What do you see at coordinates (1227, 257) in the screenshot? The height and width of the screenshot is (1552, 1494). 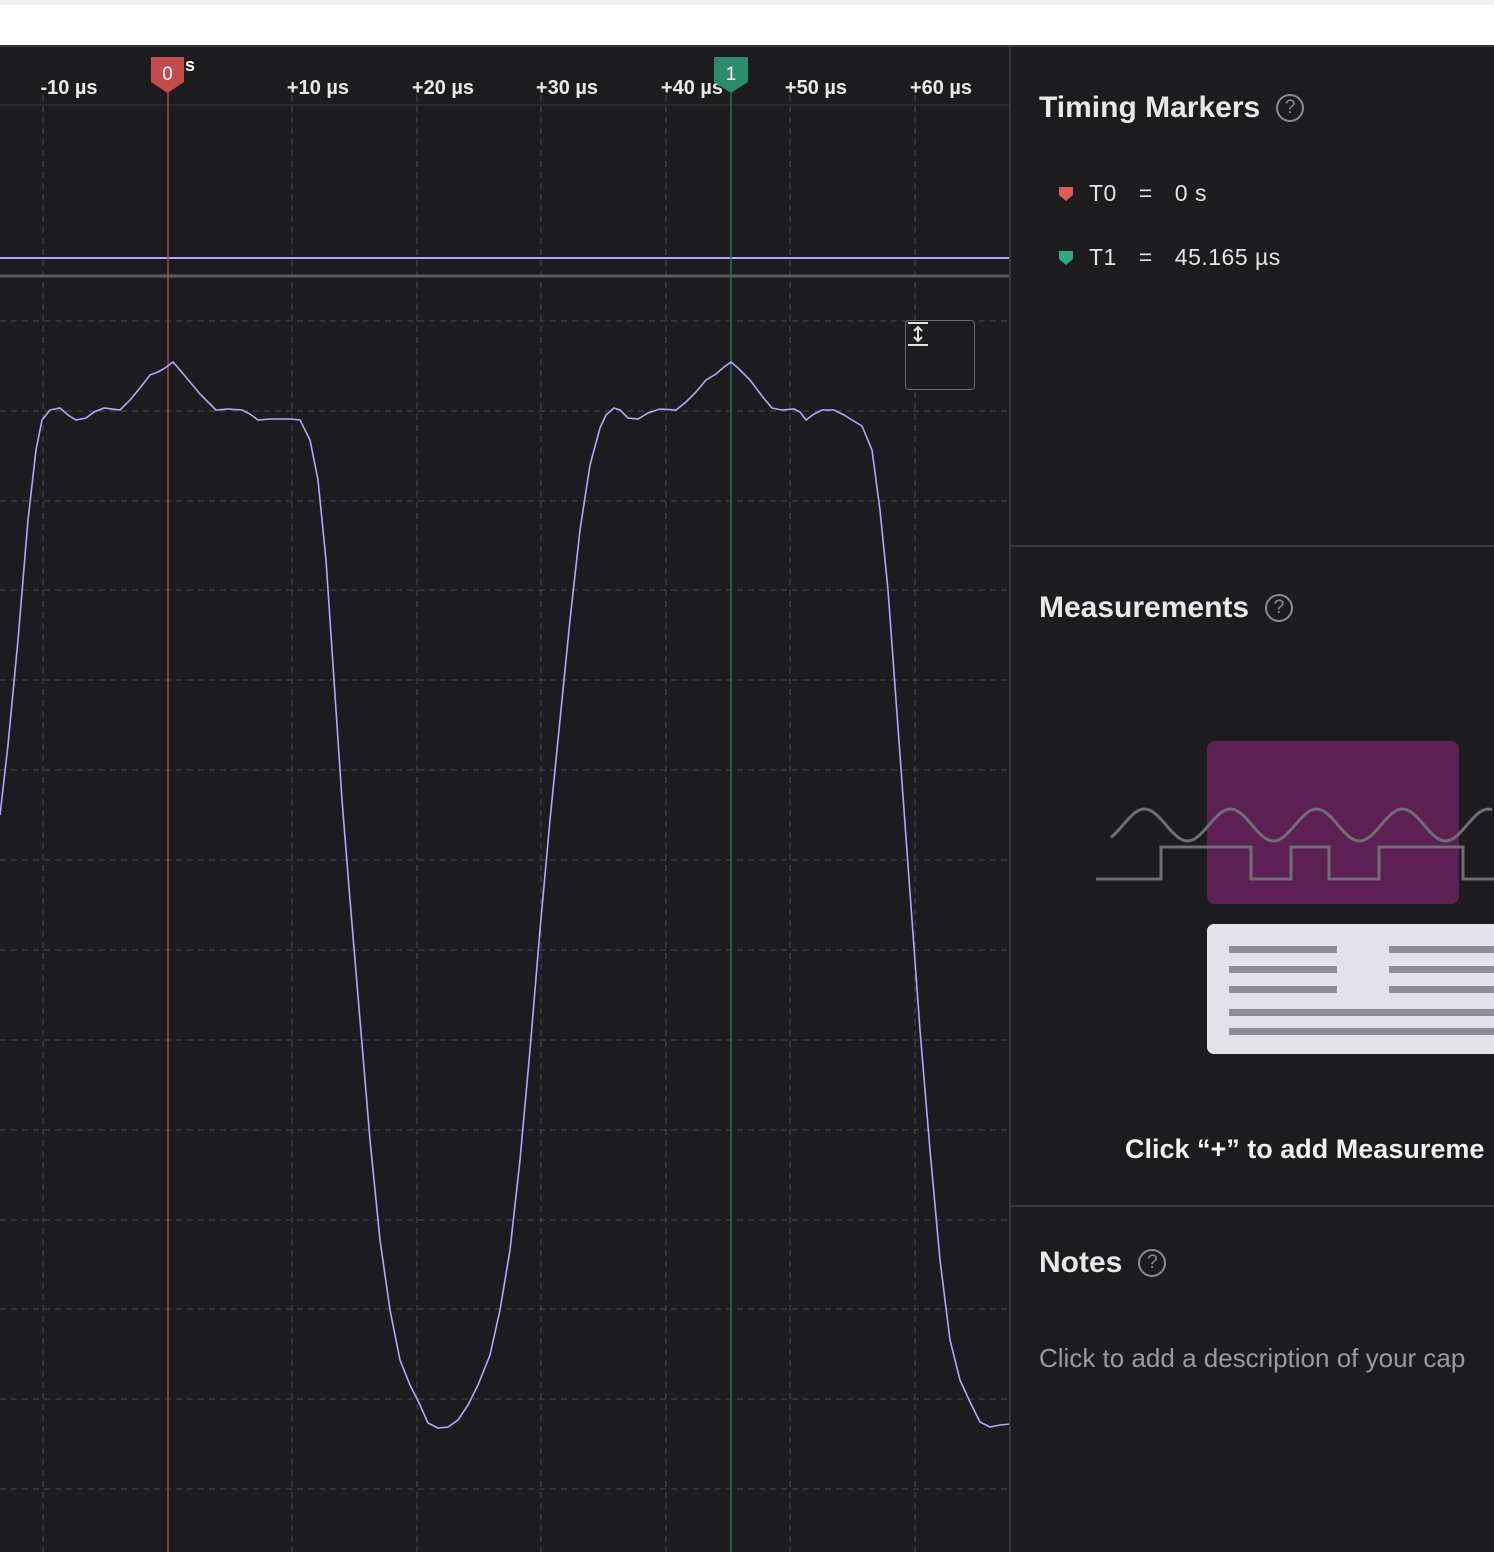 I see `marker-value: 45.165 µs` at bounding box center [1227, 257].